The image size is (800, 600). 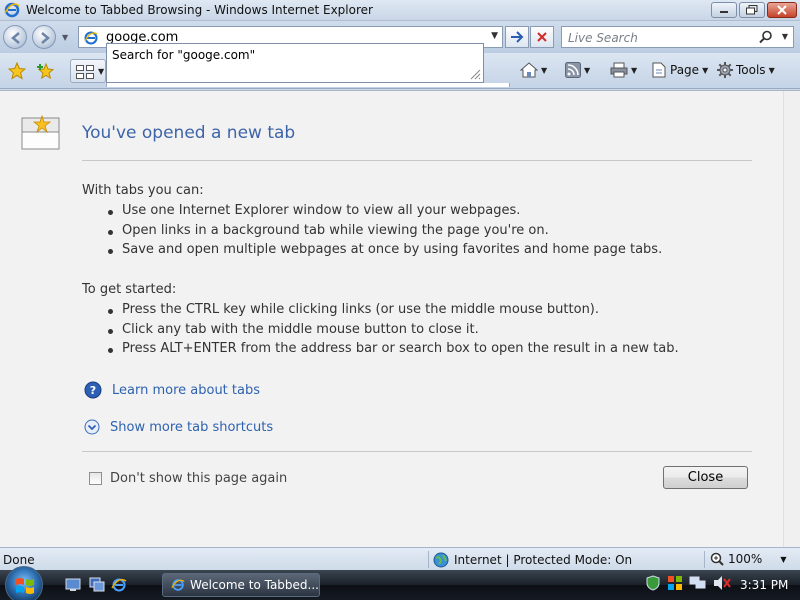 I want to click on volume-muted-icon, so click(x=722, y=583).